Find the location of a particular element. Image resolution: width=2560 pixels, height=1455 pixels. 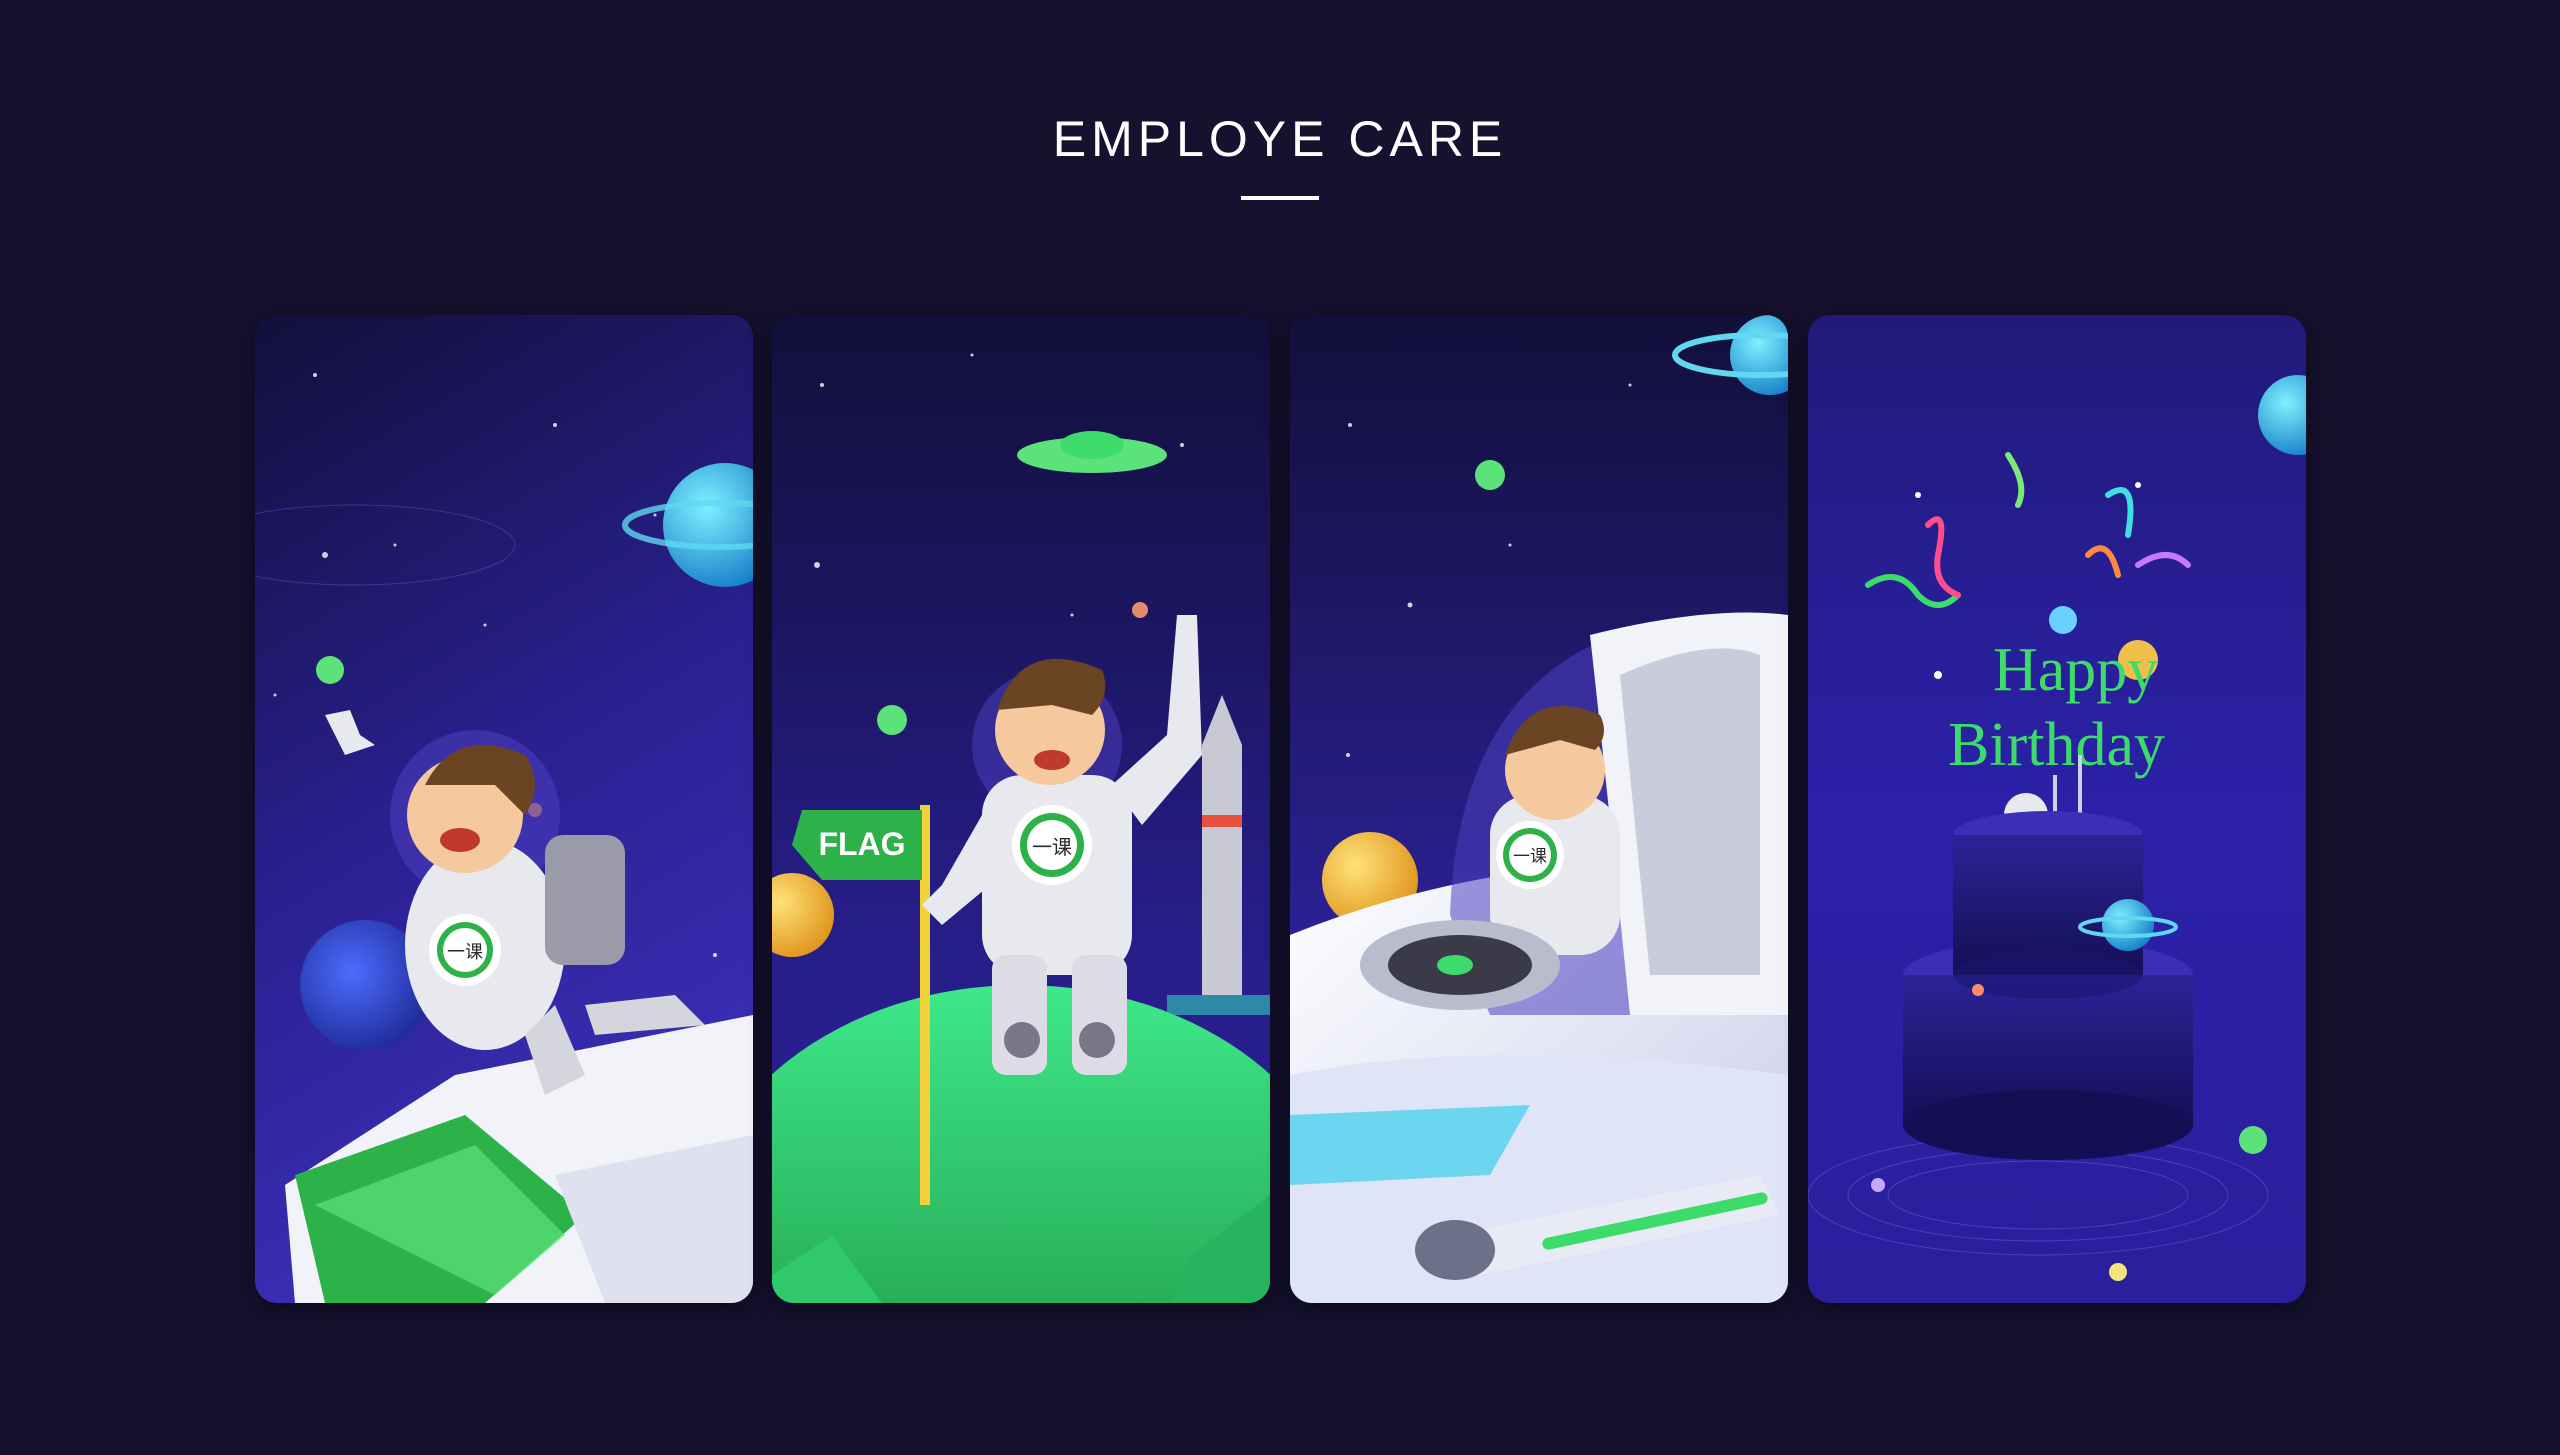

card-astronaut-spaceship: 一课 is located at coordinates (1539, 809).